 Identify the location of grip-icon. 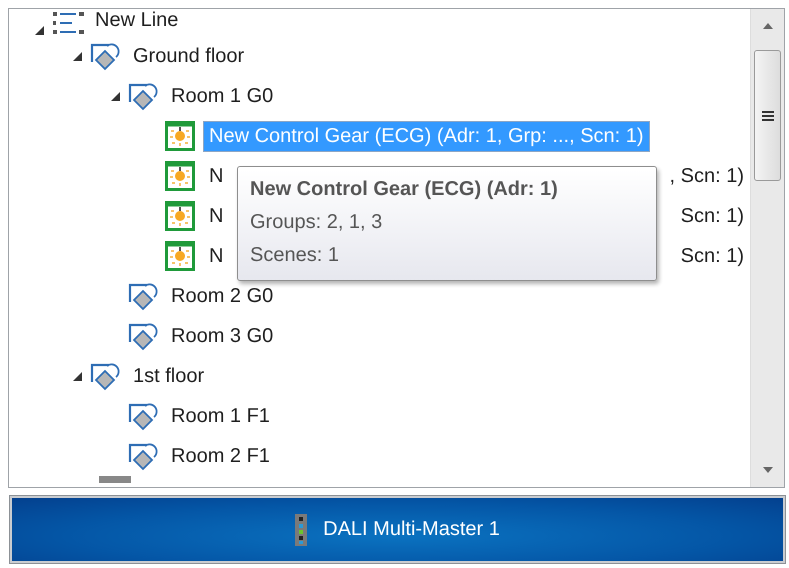
(768, 116).